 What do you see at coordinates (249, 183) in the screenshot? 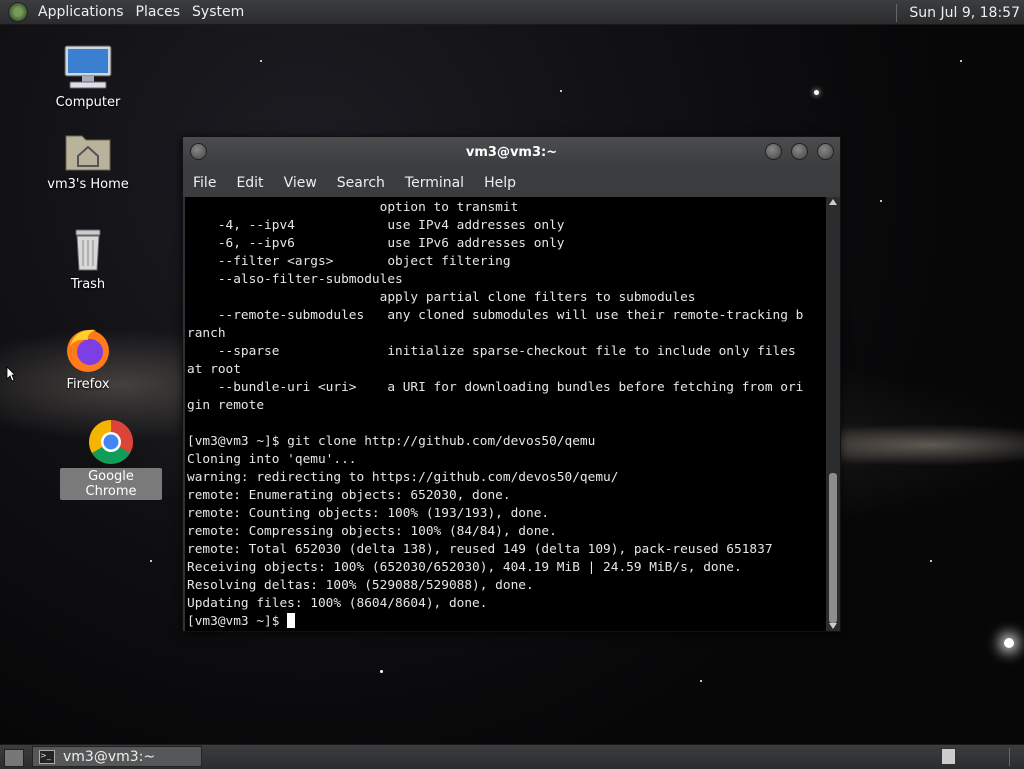
I see `menu-edit: Edit` at bounding box center [249, 183].